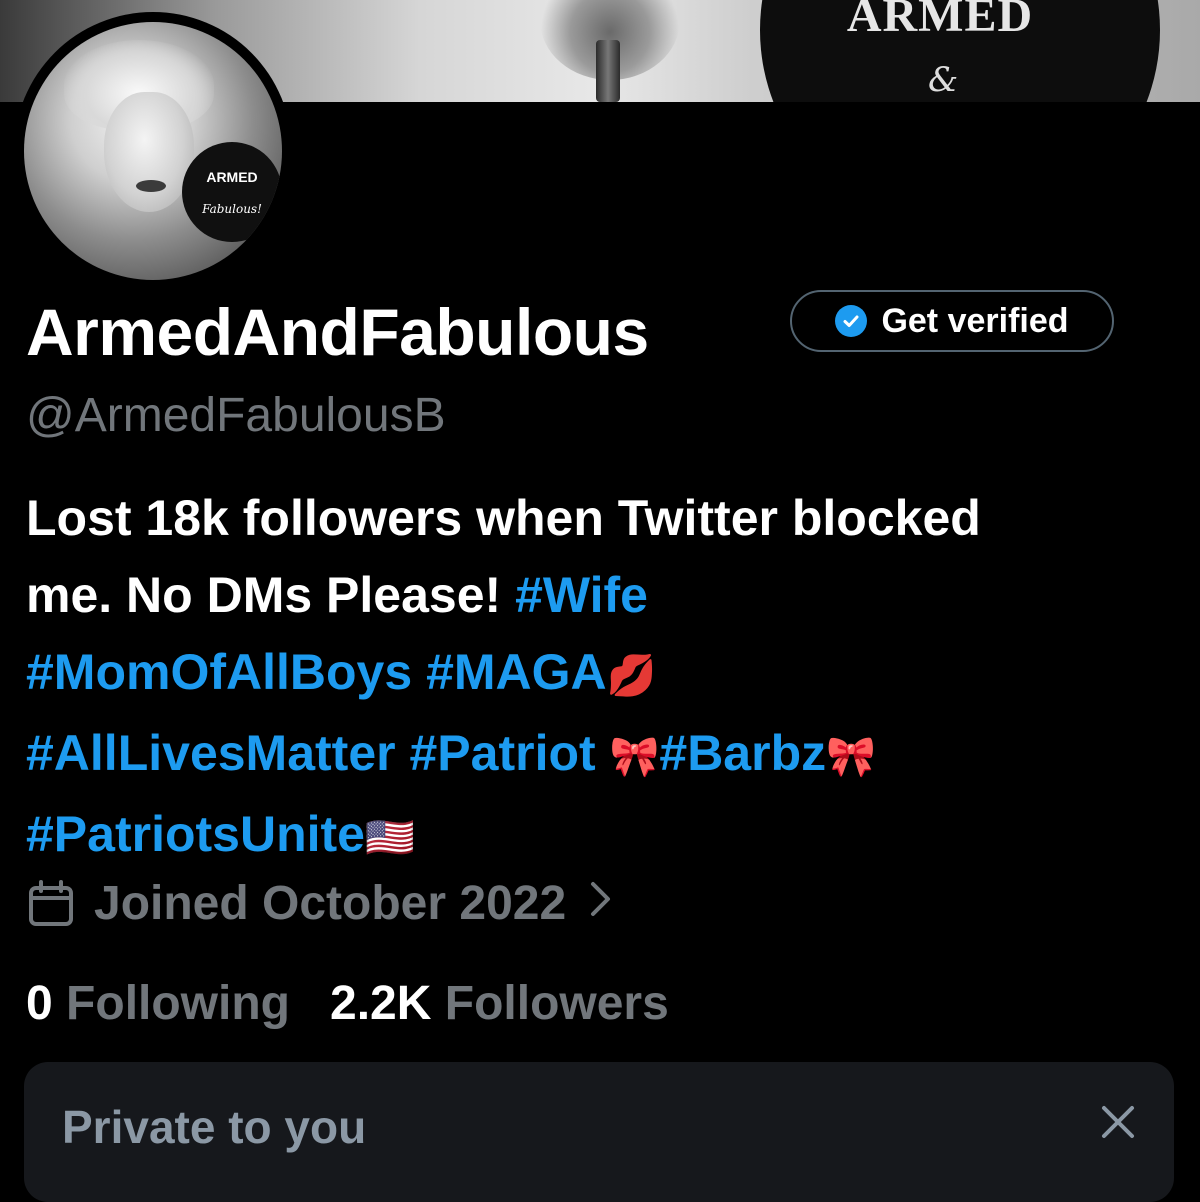 The width and height of the screenshot is (1200, 1202). I want to click on bio-line-1: Lost 18k followers when Twitter blocked, so click(503, 518).